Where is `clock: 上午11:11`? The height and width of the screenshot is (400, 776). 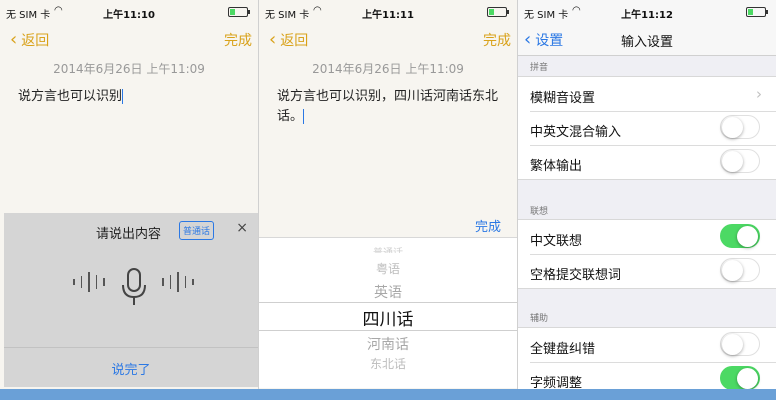
clock: 上午11:11 is located at coordinates (388, 15).